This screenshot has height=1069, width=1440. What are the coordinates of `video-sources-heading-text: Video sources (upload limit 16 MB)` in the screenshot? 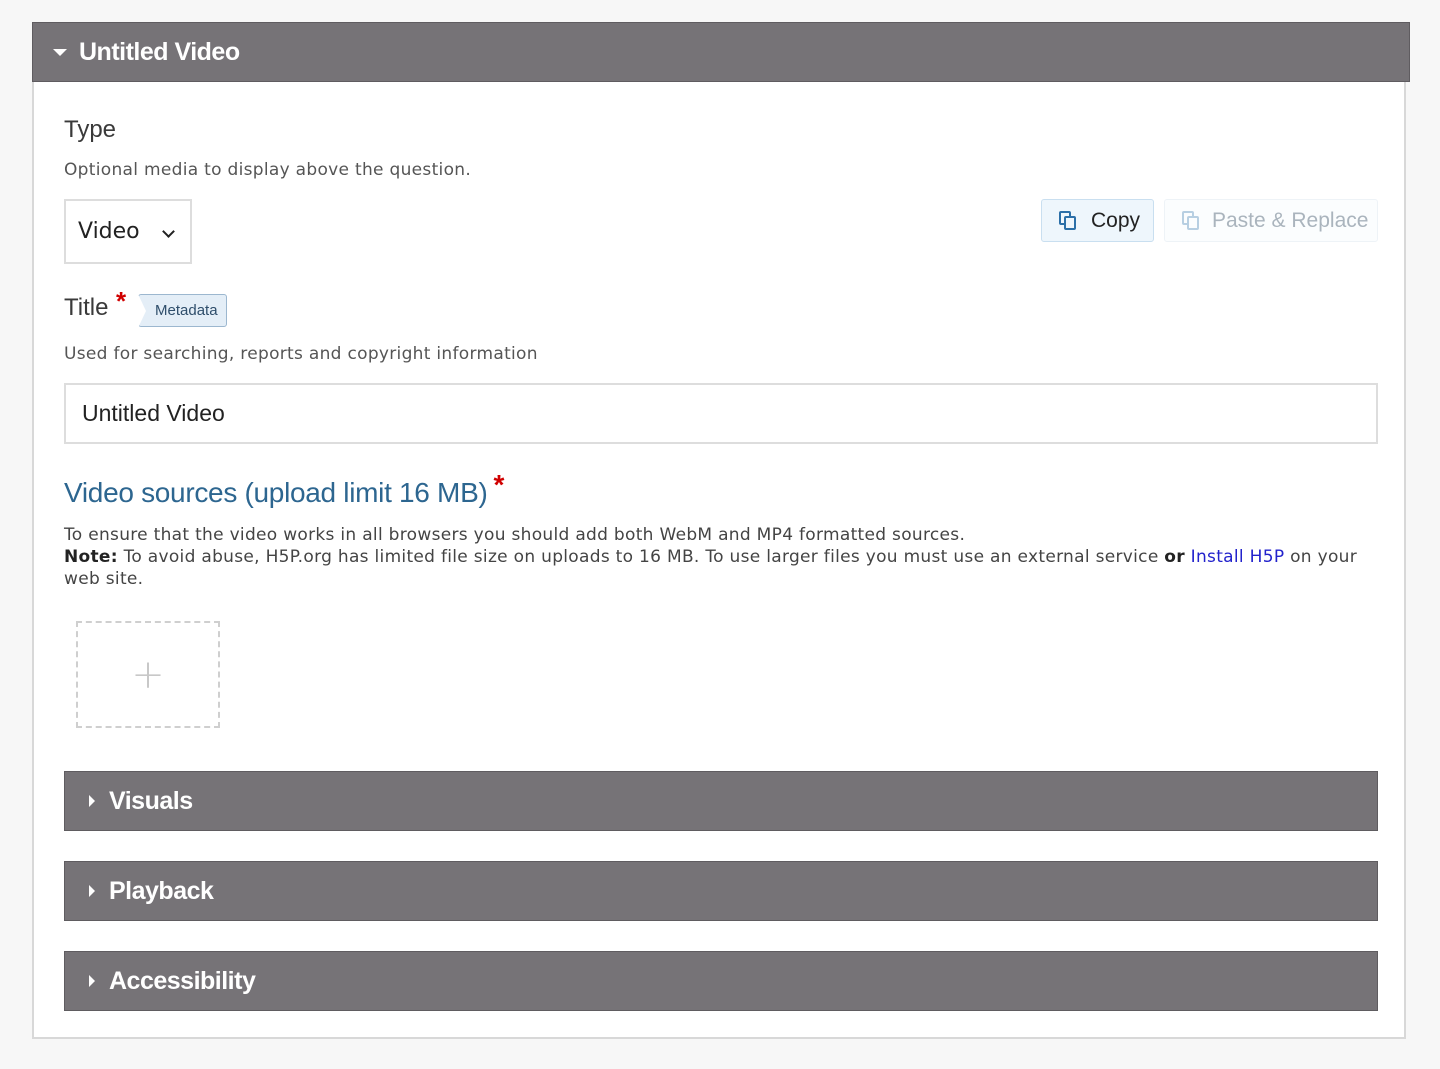 It's located at (276, 492).